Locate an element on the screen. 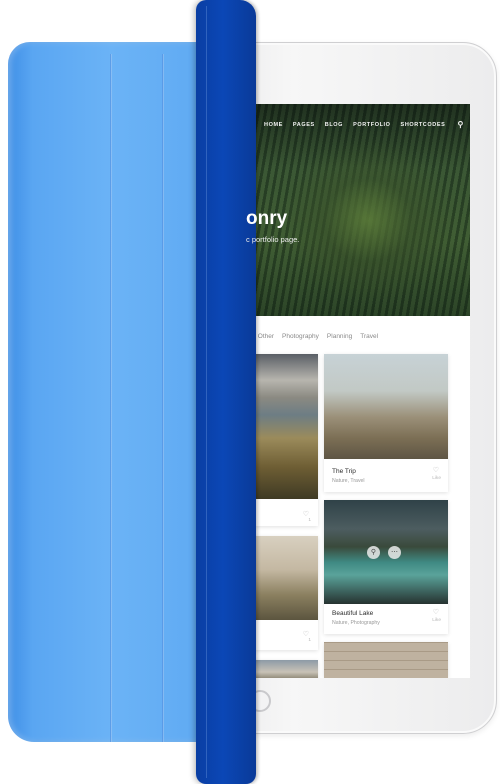 This screenshot has height=784, width=500. site-navigation: HOME PAGES BLOG PORTFOLIO SHORTCODES ⚲ is located at coordinates (364, 124).